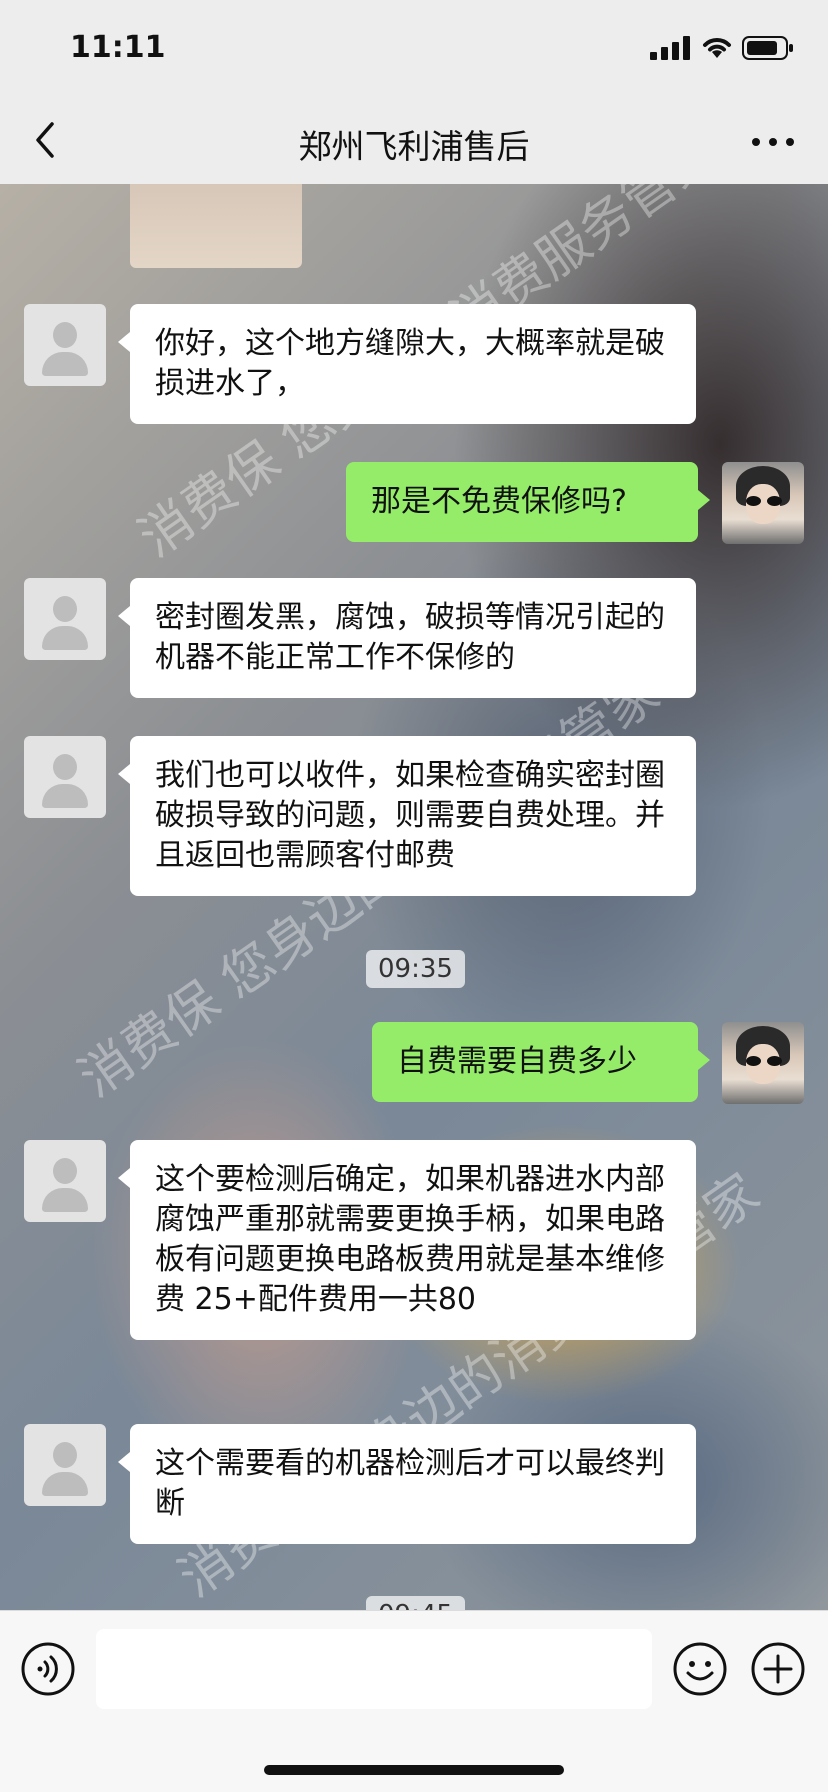 Image resolution: width=828 pixels, height=1792 pixels. I want to click on message-bubble: 密封圈发黑，腐蚀，破损等情况引起的机器不能正常工作不保修的, so click(407, 638).